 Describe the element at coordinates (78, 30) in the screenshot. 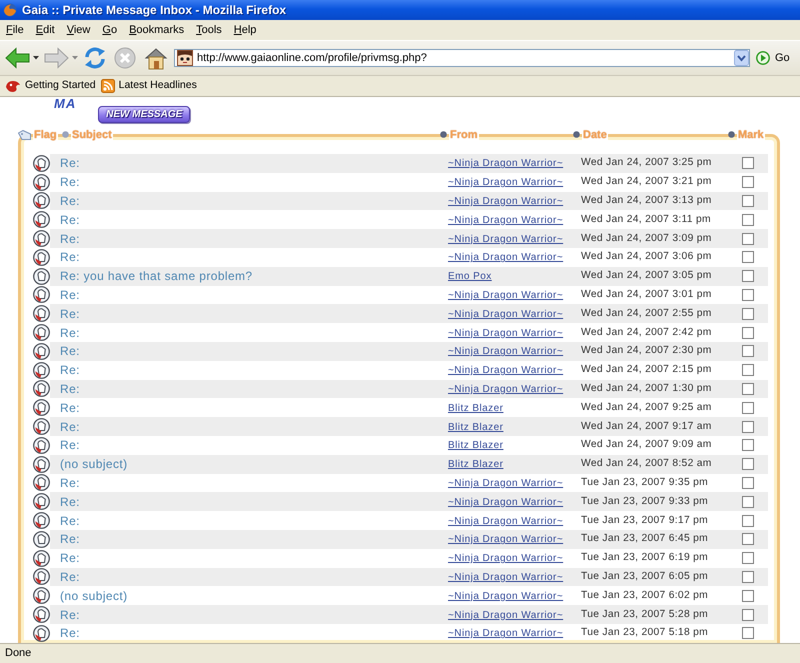

I see `menu-item: View` at that location.